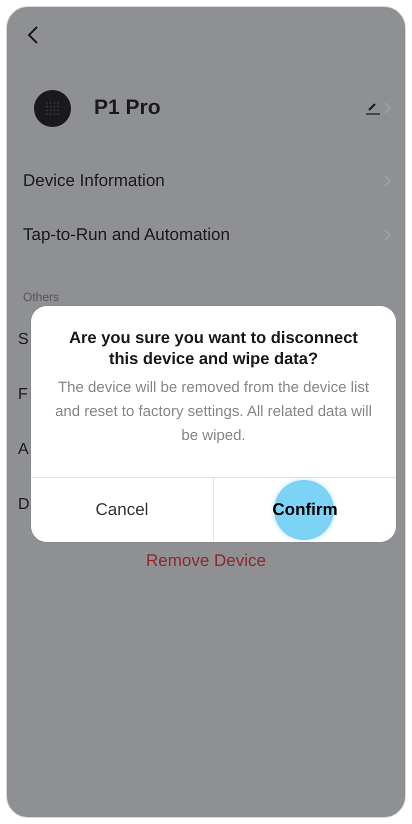 The image size is (412, 824). What do you see at coordinates (23, 395) in the screenshot?
I see `menu-item: F` at bounding box center [23, 395].